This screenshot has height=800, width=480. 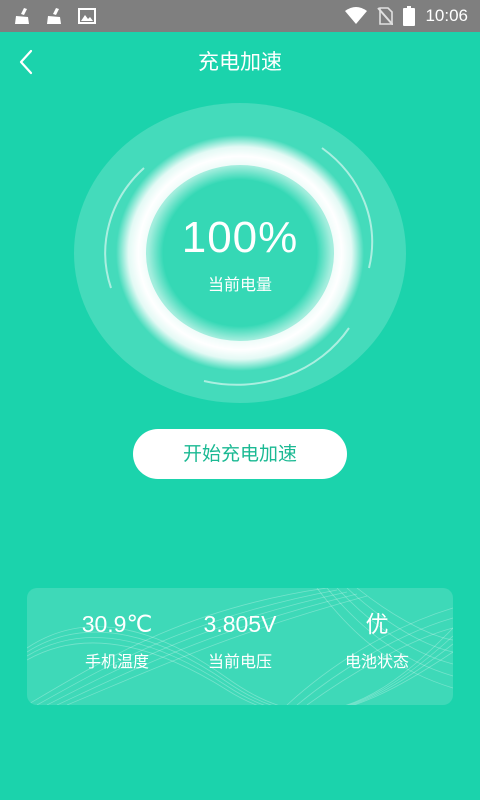 I want to click on stat-value: 3.805V, so click(x=240, y=624).